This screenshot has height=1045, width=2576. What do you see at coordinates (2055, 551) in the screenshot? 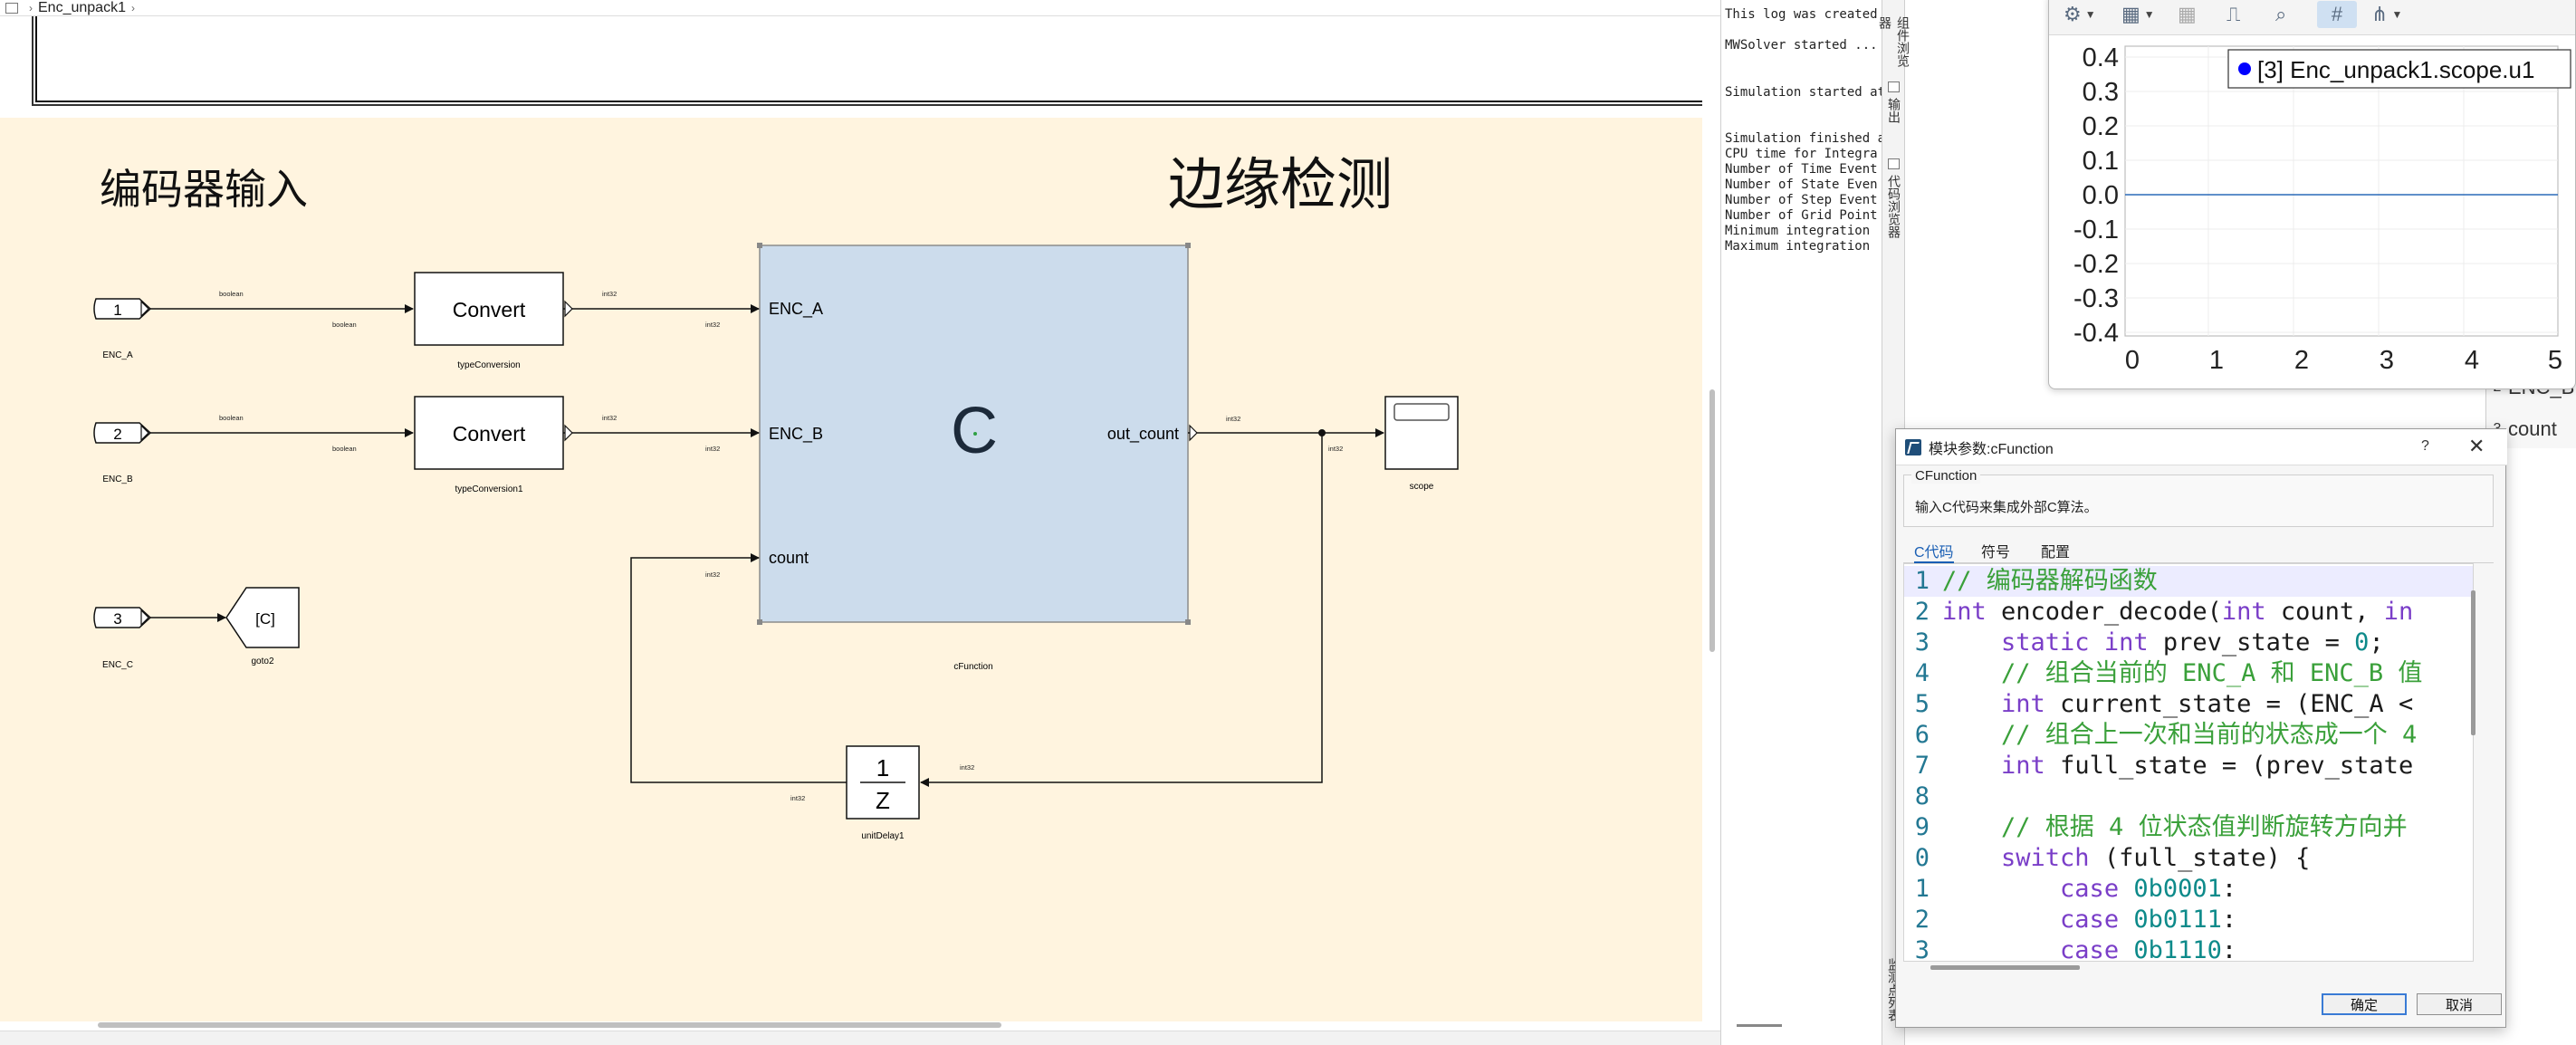
I see `tab-config: 配置` at bounding box center [2055, 551].